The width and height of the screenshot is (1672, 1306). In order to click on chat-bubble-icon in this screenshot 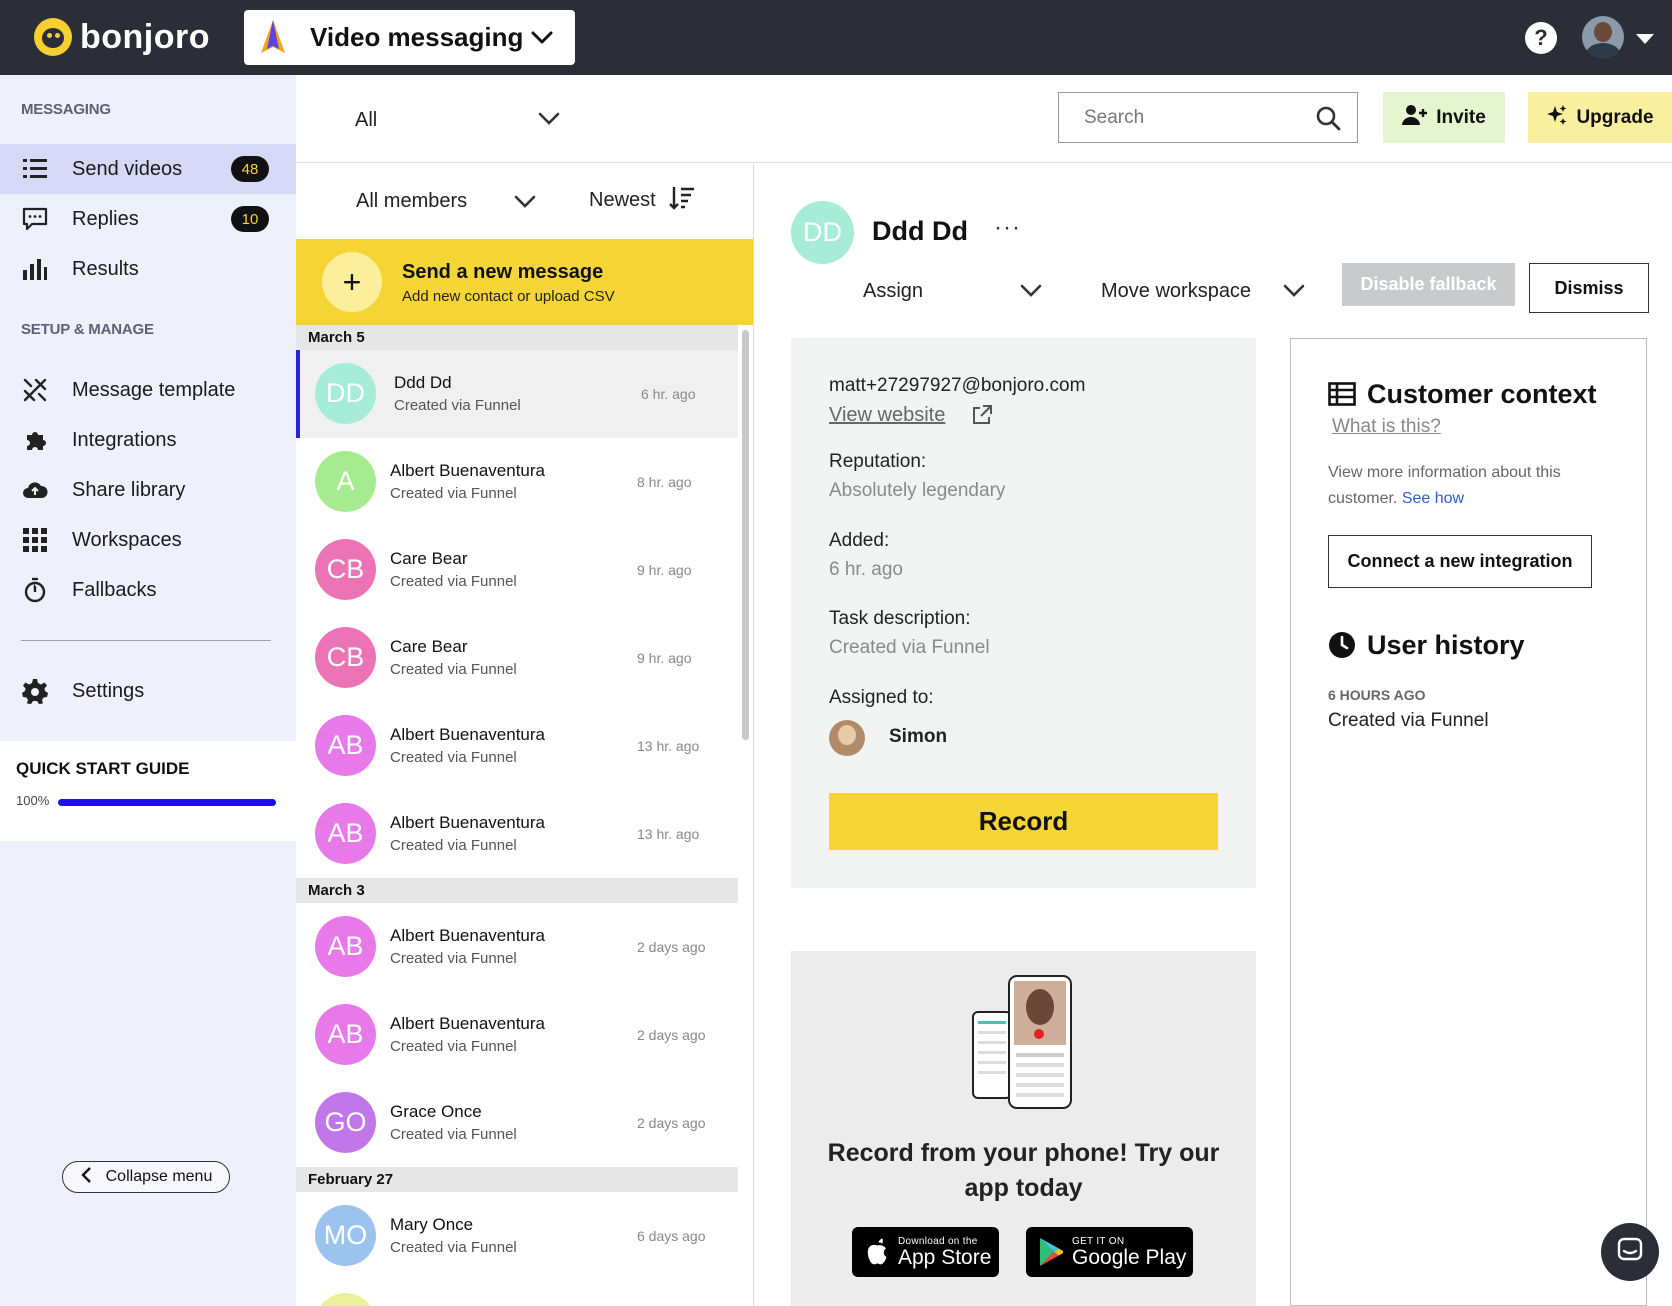, I will do `click(1630, 1252)`.